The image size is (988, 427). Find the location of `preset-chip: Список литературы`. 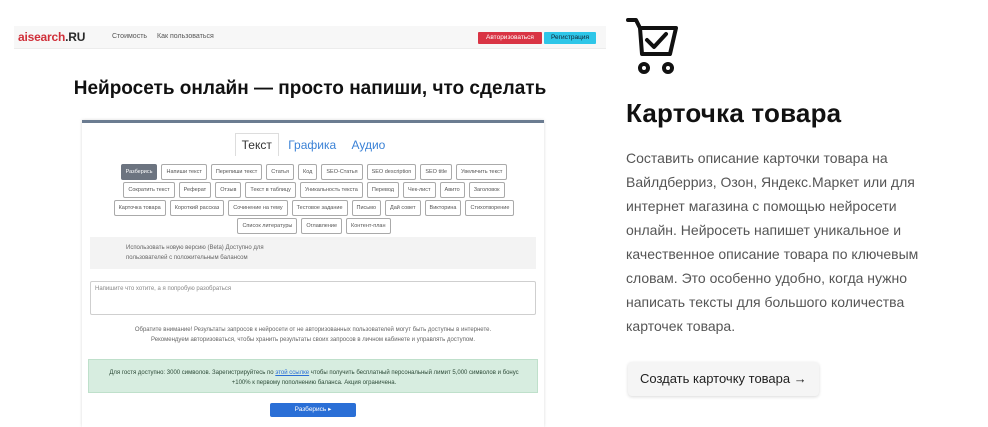

preset-chip: Список литературы is located at coordinates (267, 226).